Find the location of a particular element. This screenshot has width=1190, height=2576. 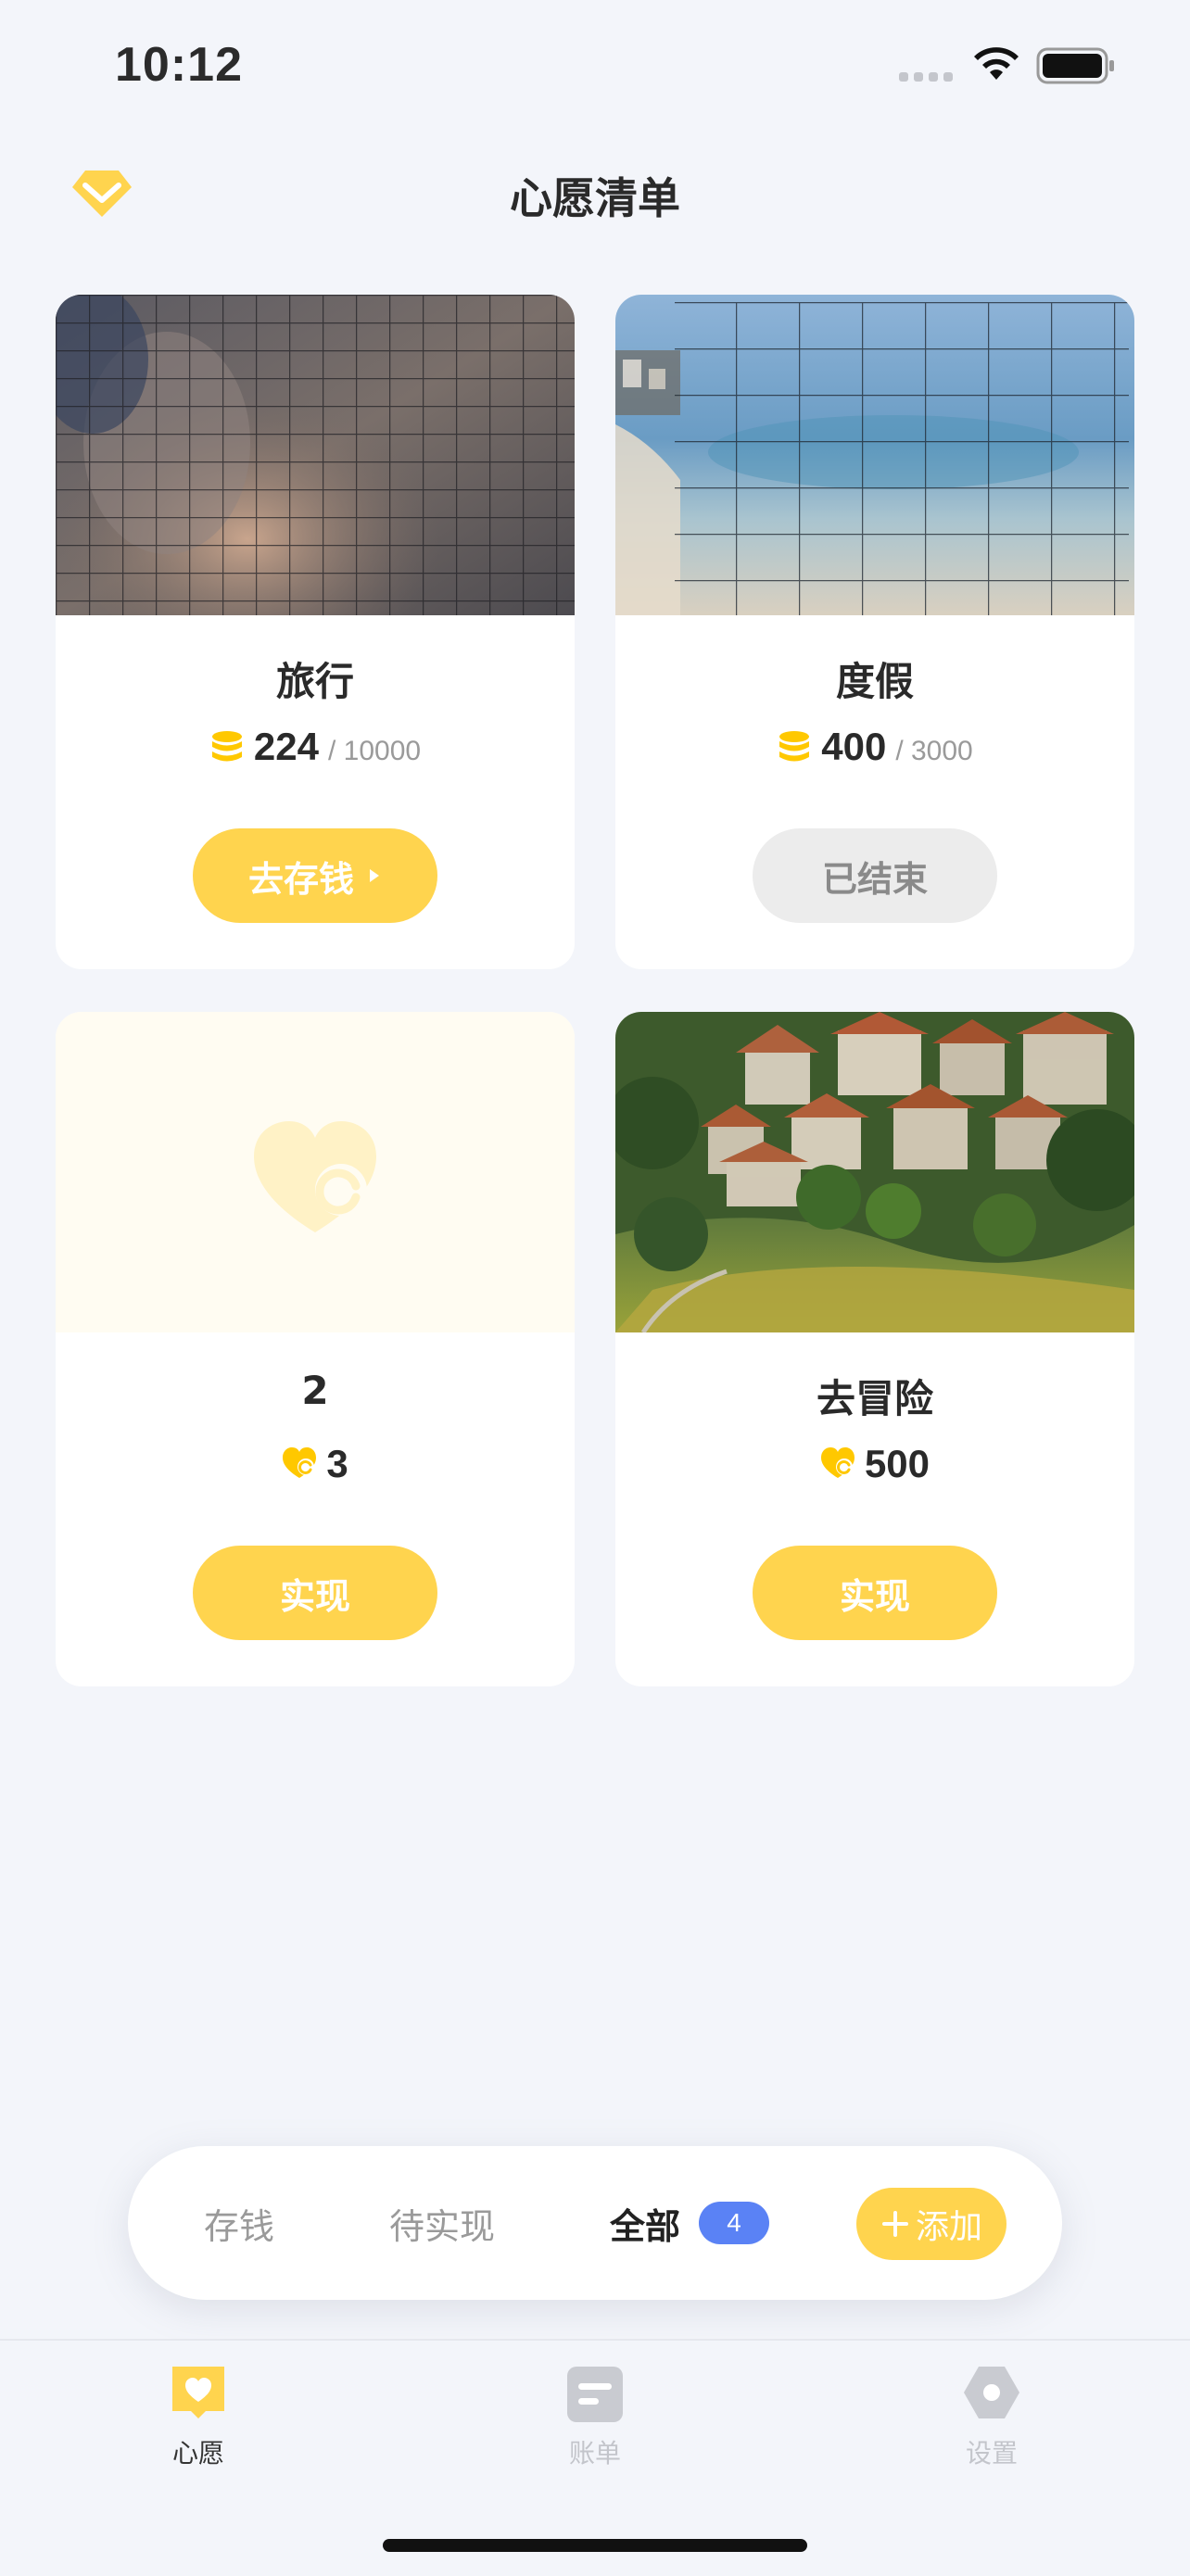

amount-value: 224 is located at coordinates (286, 746).